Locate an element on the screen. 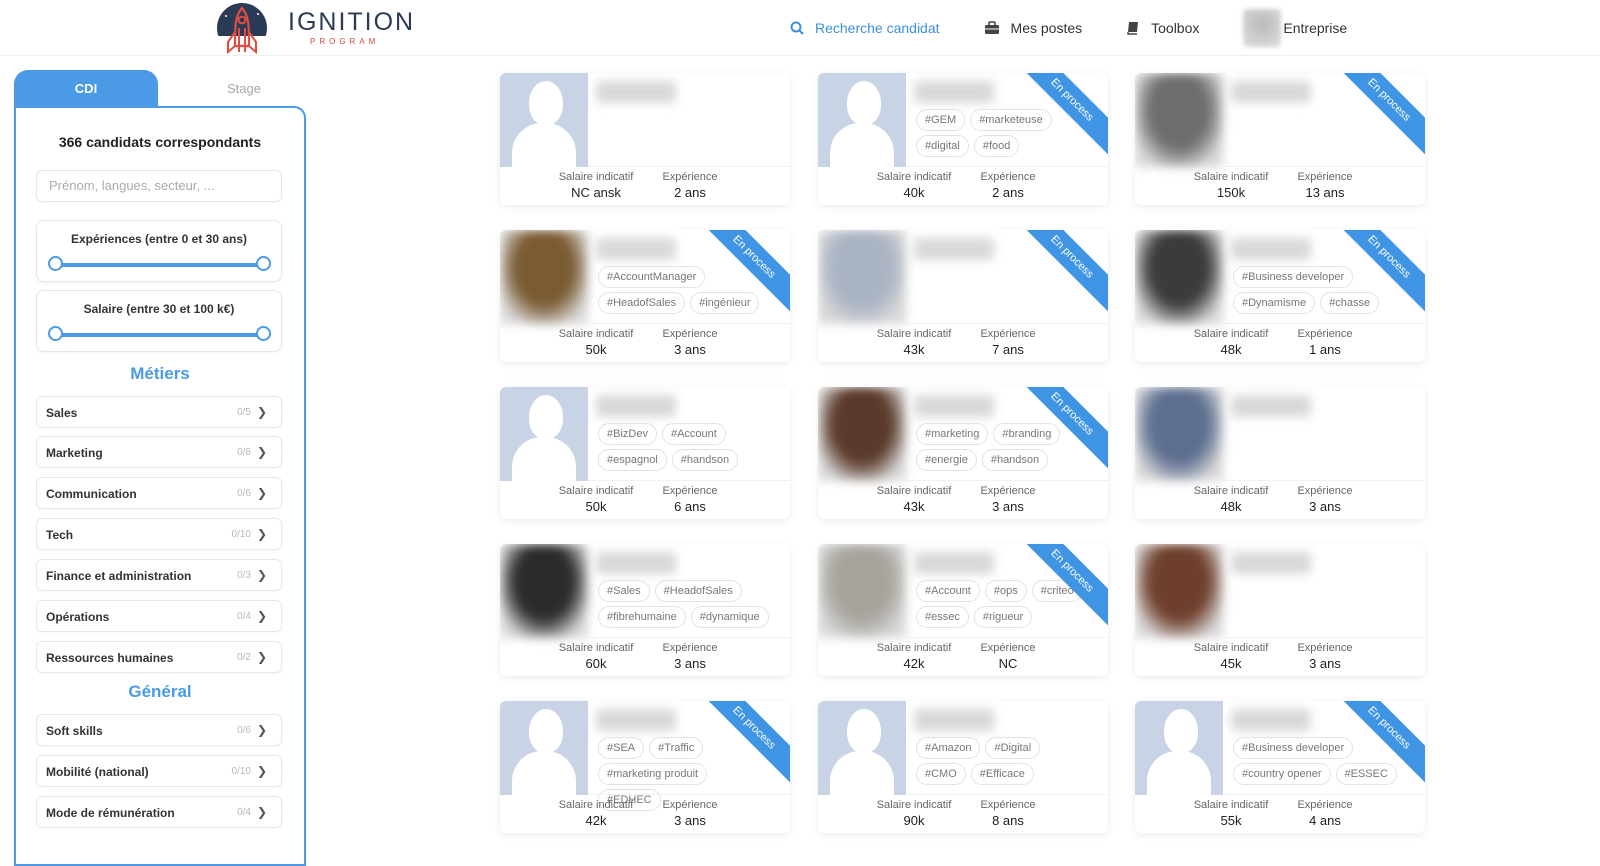 This screenshot has height=866, width=1600. tag-list: #Business developer #Dynamisme #chasse is located at coordinates (1323, 292).